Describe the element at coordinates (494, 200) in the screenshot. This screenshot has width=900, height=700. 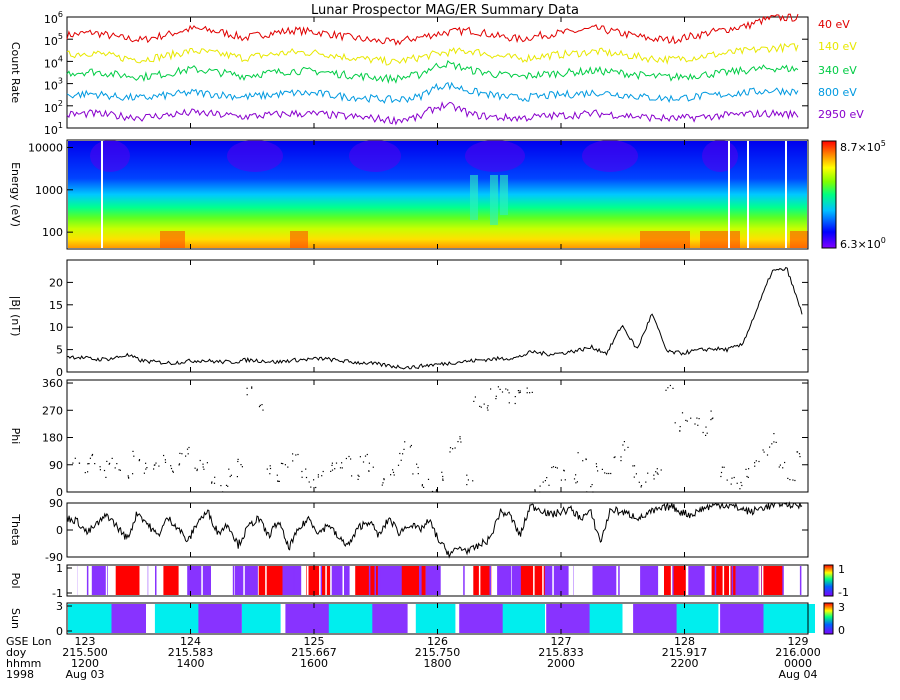
I see `flux-enhancement` at that location.